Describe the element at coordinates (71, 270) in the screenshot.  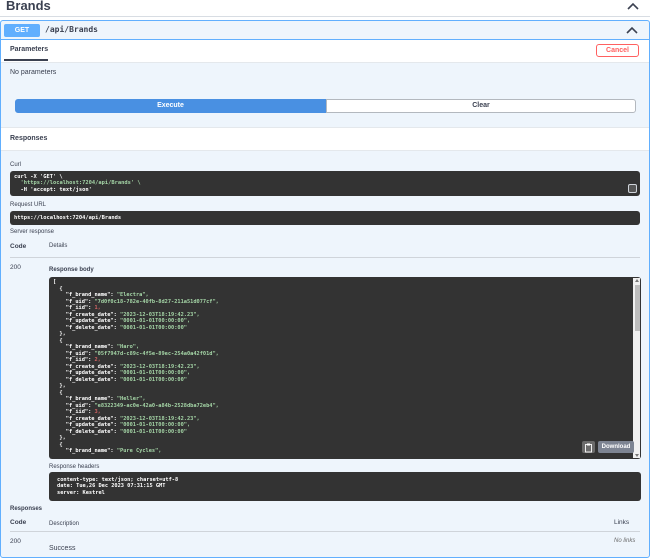
I see `response-body-label: Response body` at that location.